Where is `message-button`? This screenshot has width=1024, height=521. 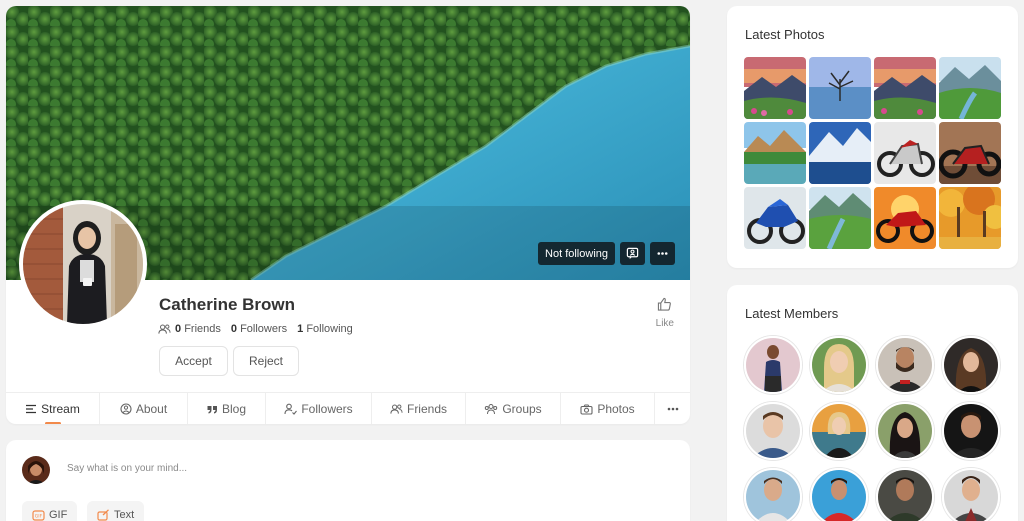 message-button is located at coordinates (632, 253).